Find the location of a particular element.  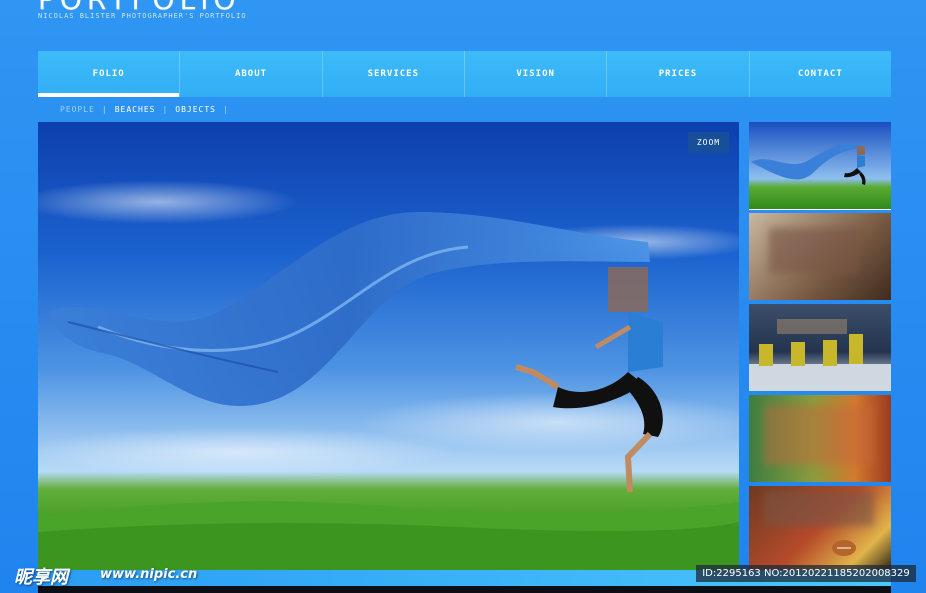

thumbnail-football-player is located at coordinates (820, 528).